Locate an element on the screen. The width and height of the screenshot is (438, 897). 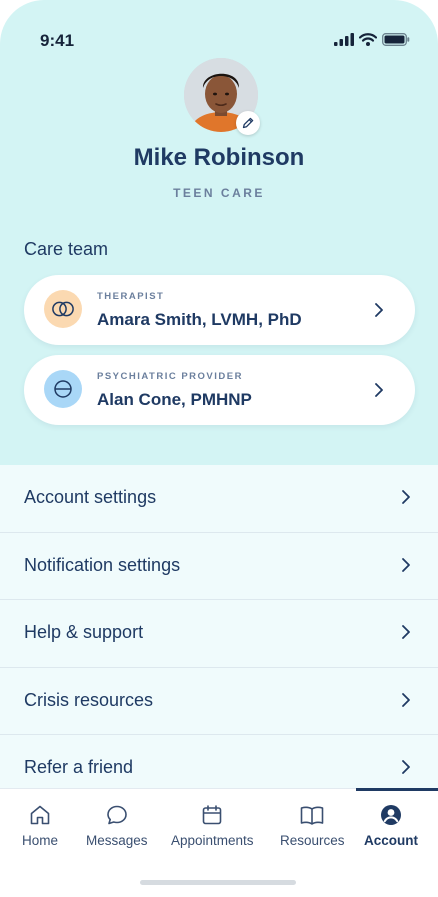
psychiatric-provider-card: PSYCHIATRIC PROVIDER Alan Cone, PMHNP is located at coordinates (219, 390).